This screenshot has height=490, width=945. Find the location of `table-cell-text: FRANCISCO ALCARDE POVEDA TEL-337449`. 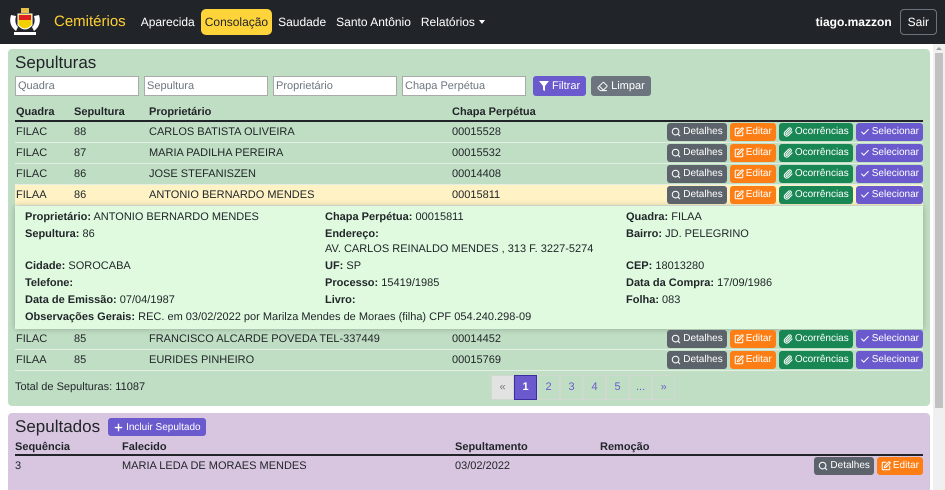

table-cell-text: FRANCISCO ALCARDE POVEDA TEL-337449 is located at coordinates (264, 339).